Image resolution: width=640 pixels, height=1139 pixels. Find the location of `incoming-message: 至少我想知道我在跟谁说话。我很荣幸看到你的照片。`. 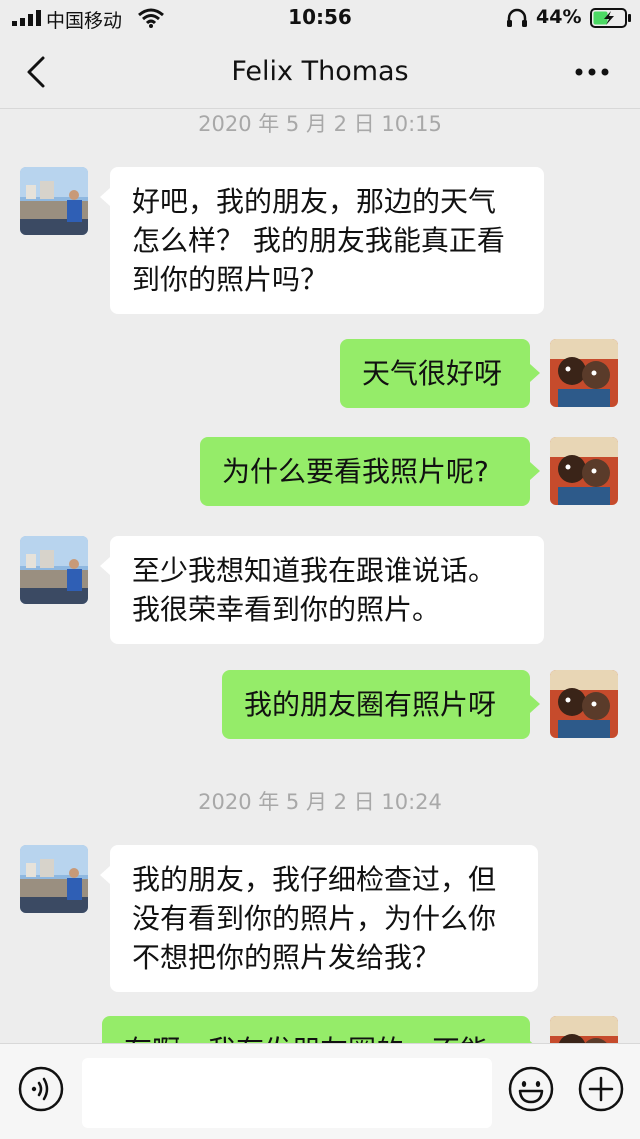

incoming-message: 至少我想知道我在跟谁说话。我很荣幸看到你的照片。 is located at coordinates (327, 590).